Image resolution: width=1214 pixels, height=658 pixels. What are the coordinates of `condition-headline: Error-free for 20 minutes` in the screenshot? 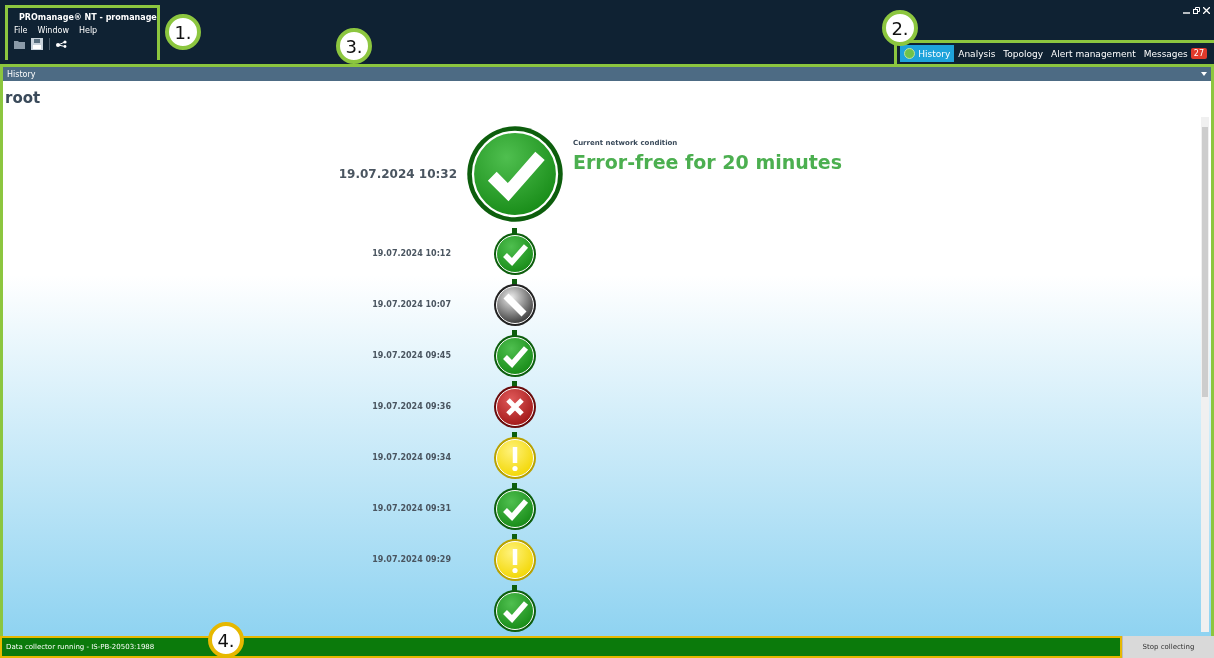 It's located at (708, 162).